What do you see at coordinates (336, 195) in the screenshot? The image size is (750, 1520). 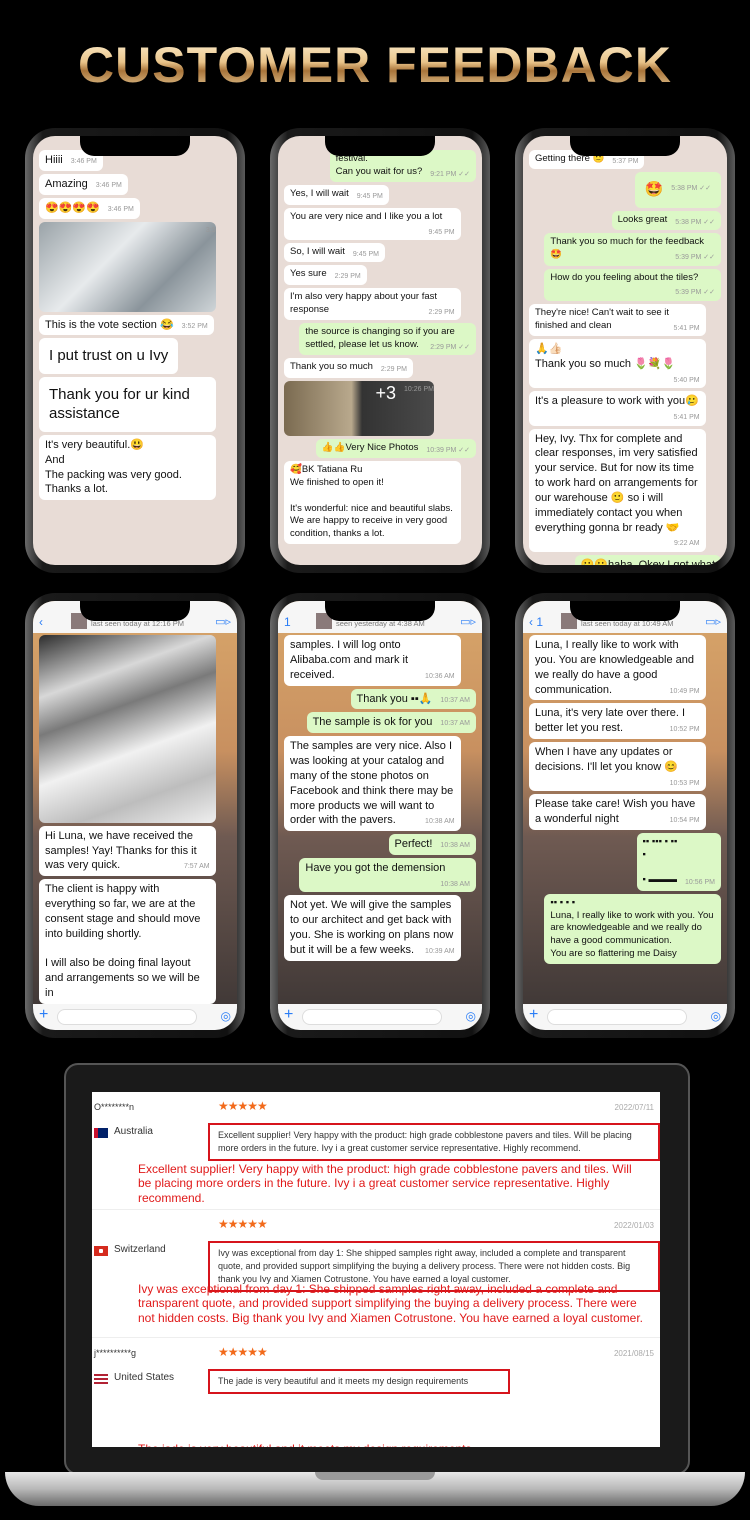 I see `chat-message: Yes, I will wait 9:45 PM` at bounding box center [336, 195].